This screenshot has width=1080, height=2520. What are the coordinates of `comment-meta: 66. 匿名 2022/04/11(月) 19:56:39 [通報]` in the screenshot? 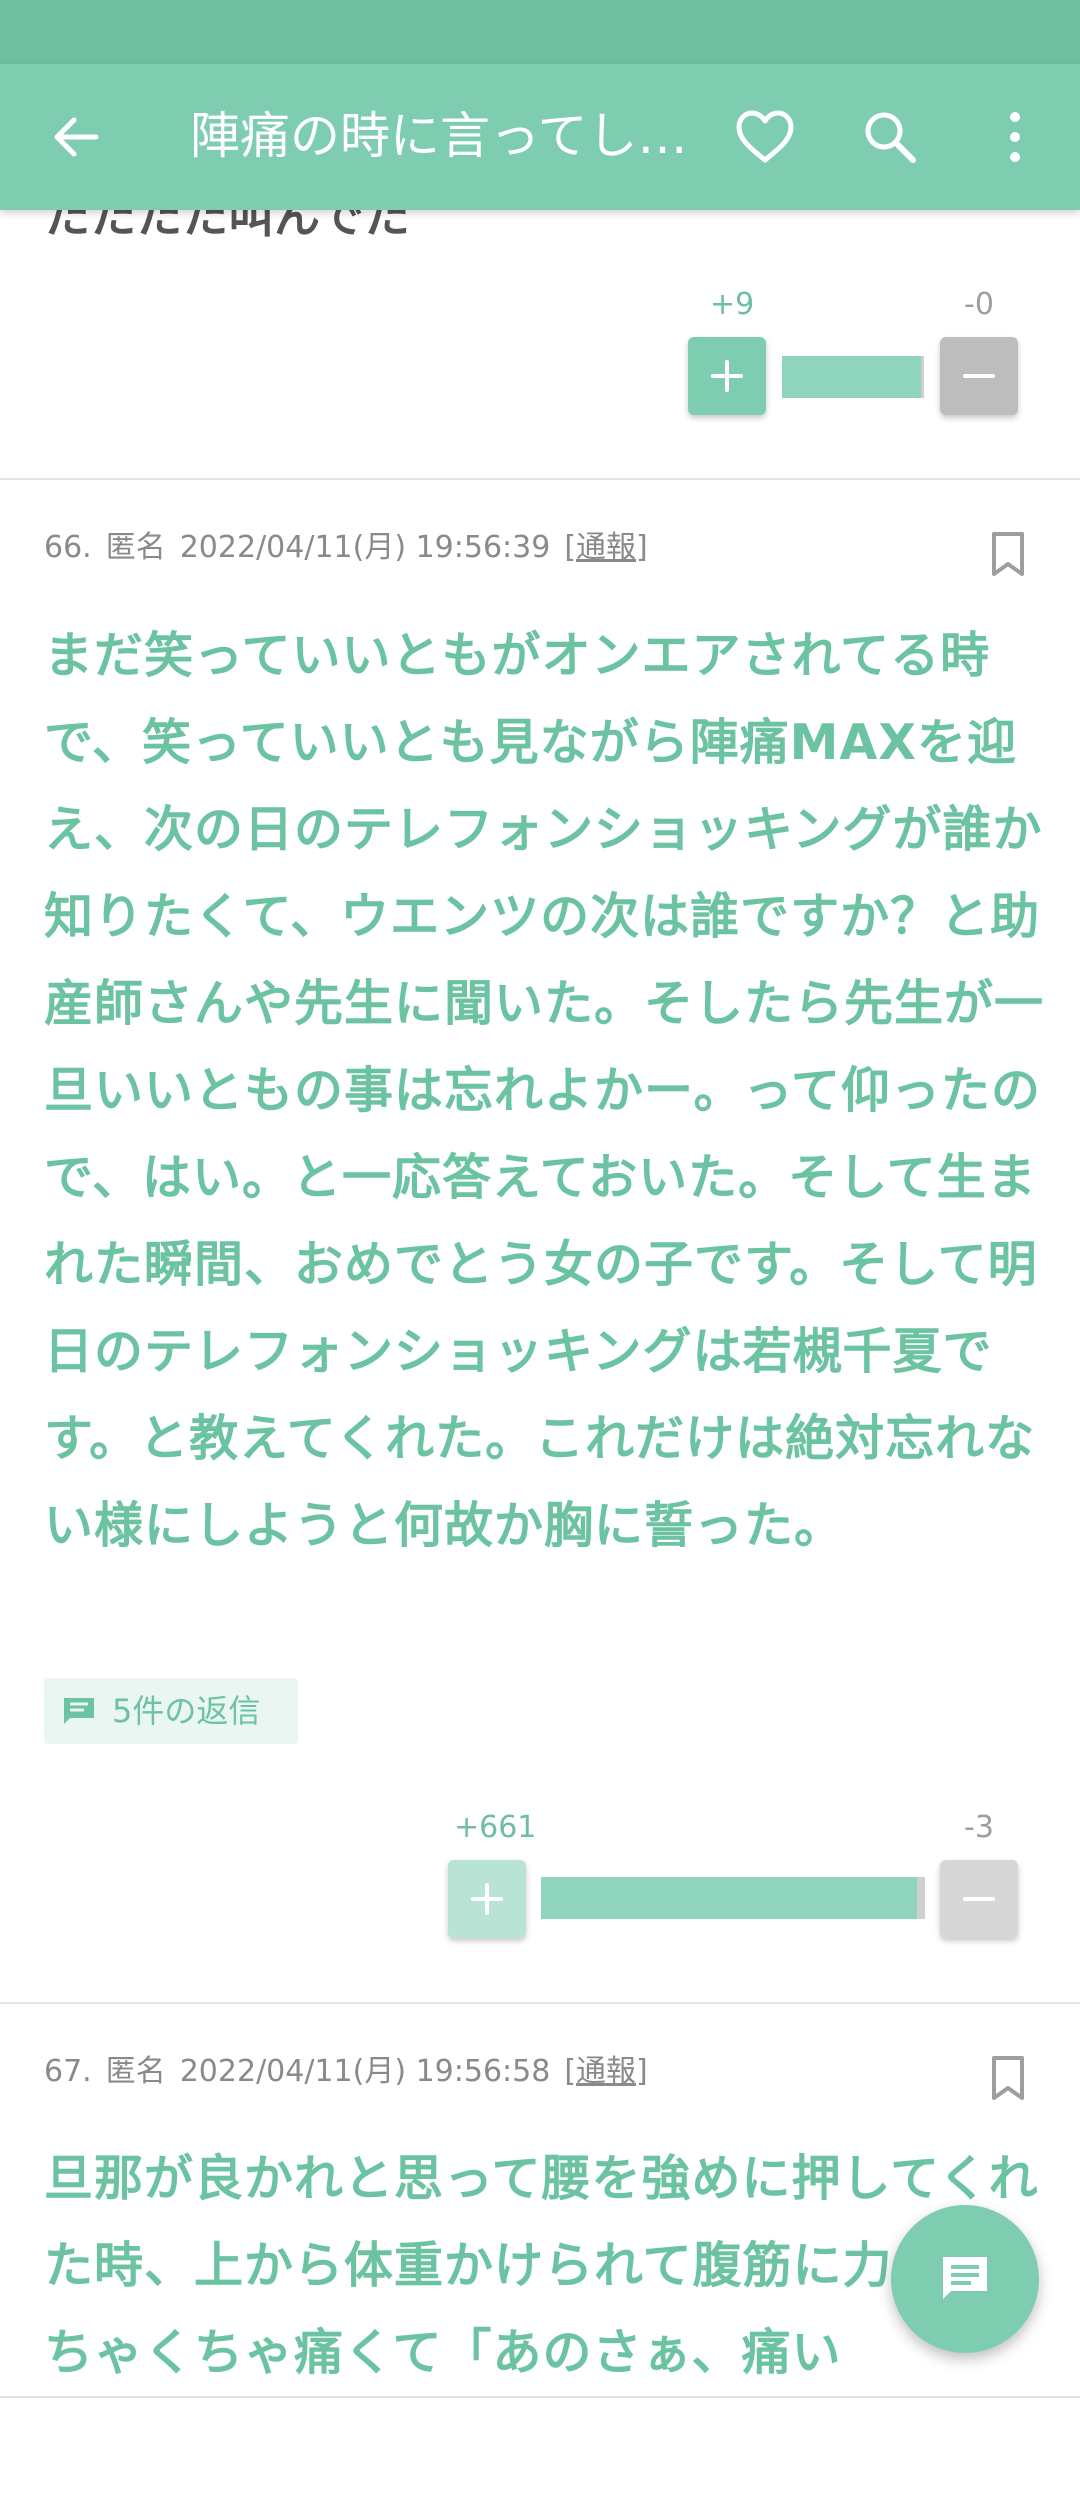 It's located at (346, 548).